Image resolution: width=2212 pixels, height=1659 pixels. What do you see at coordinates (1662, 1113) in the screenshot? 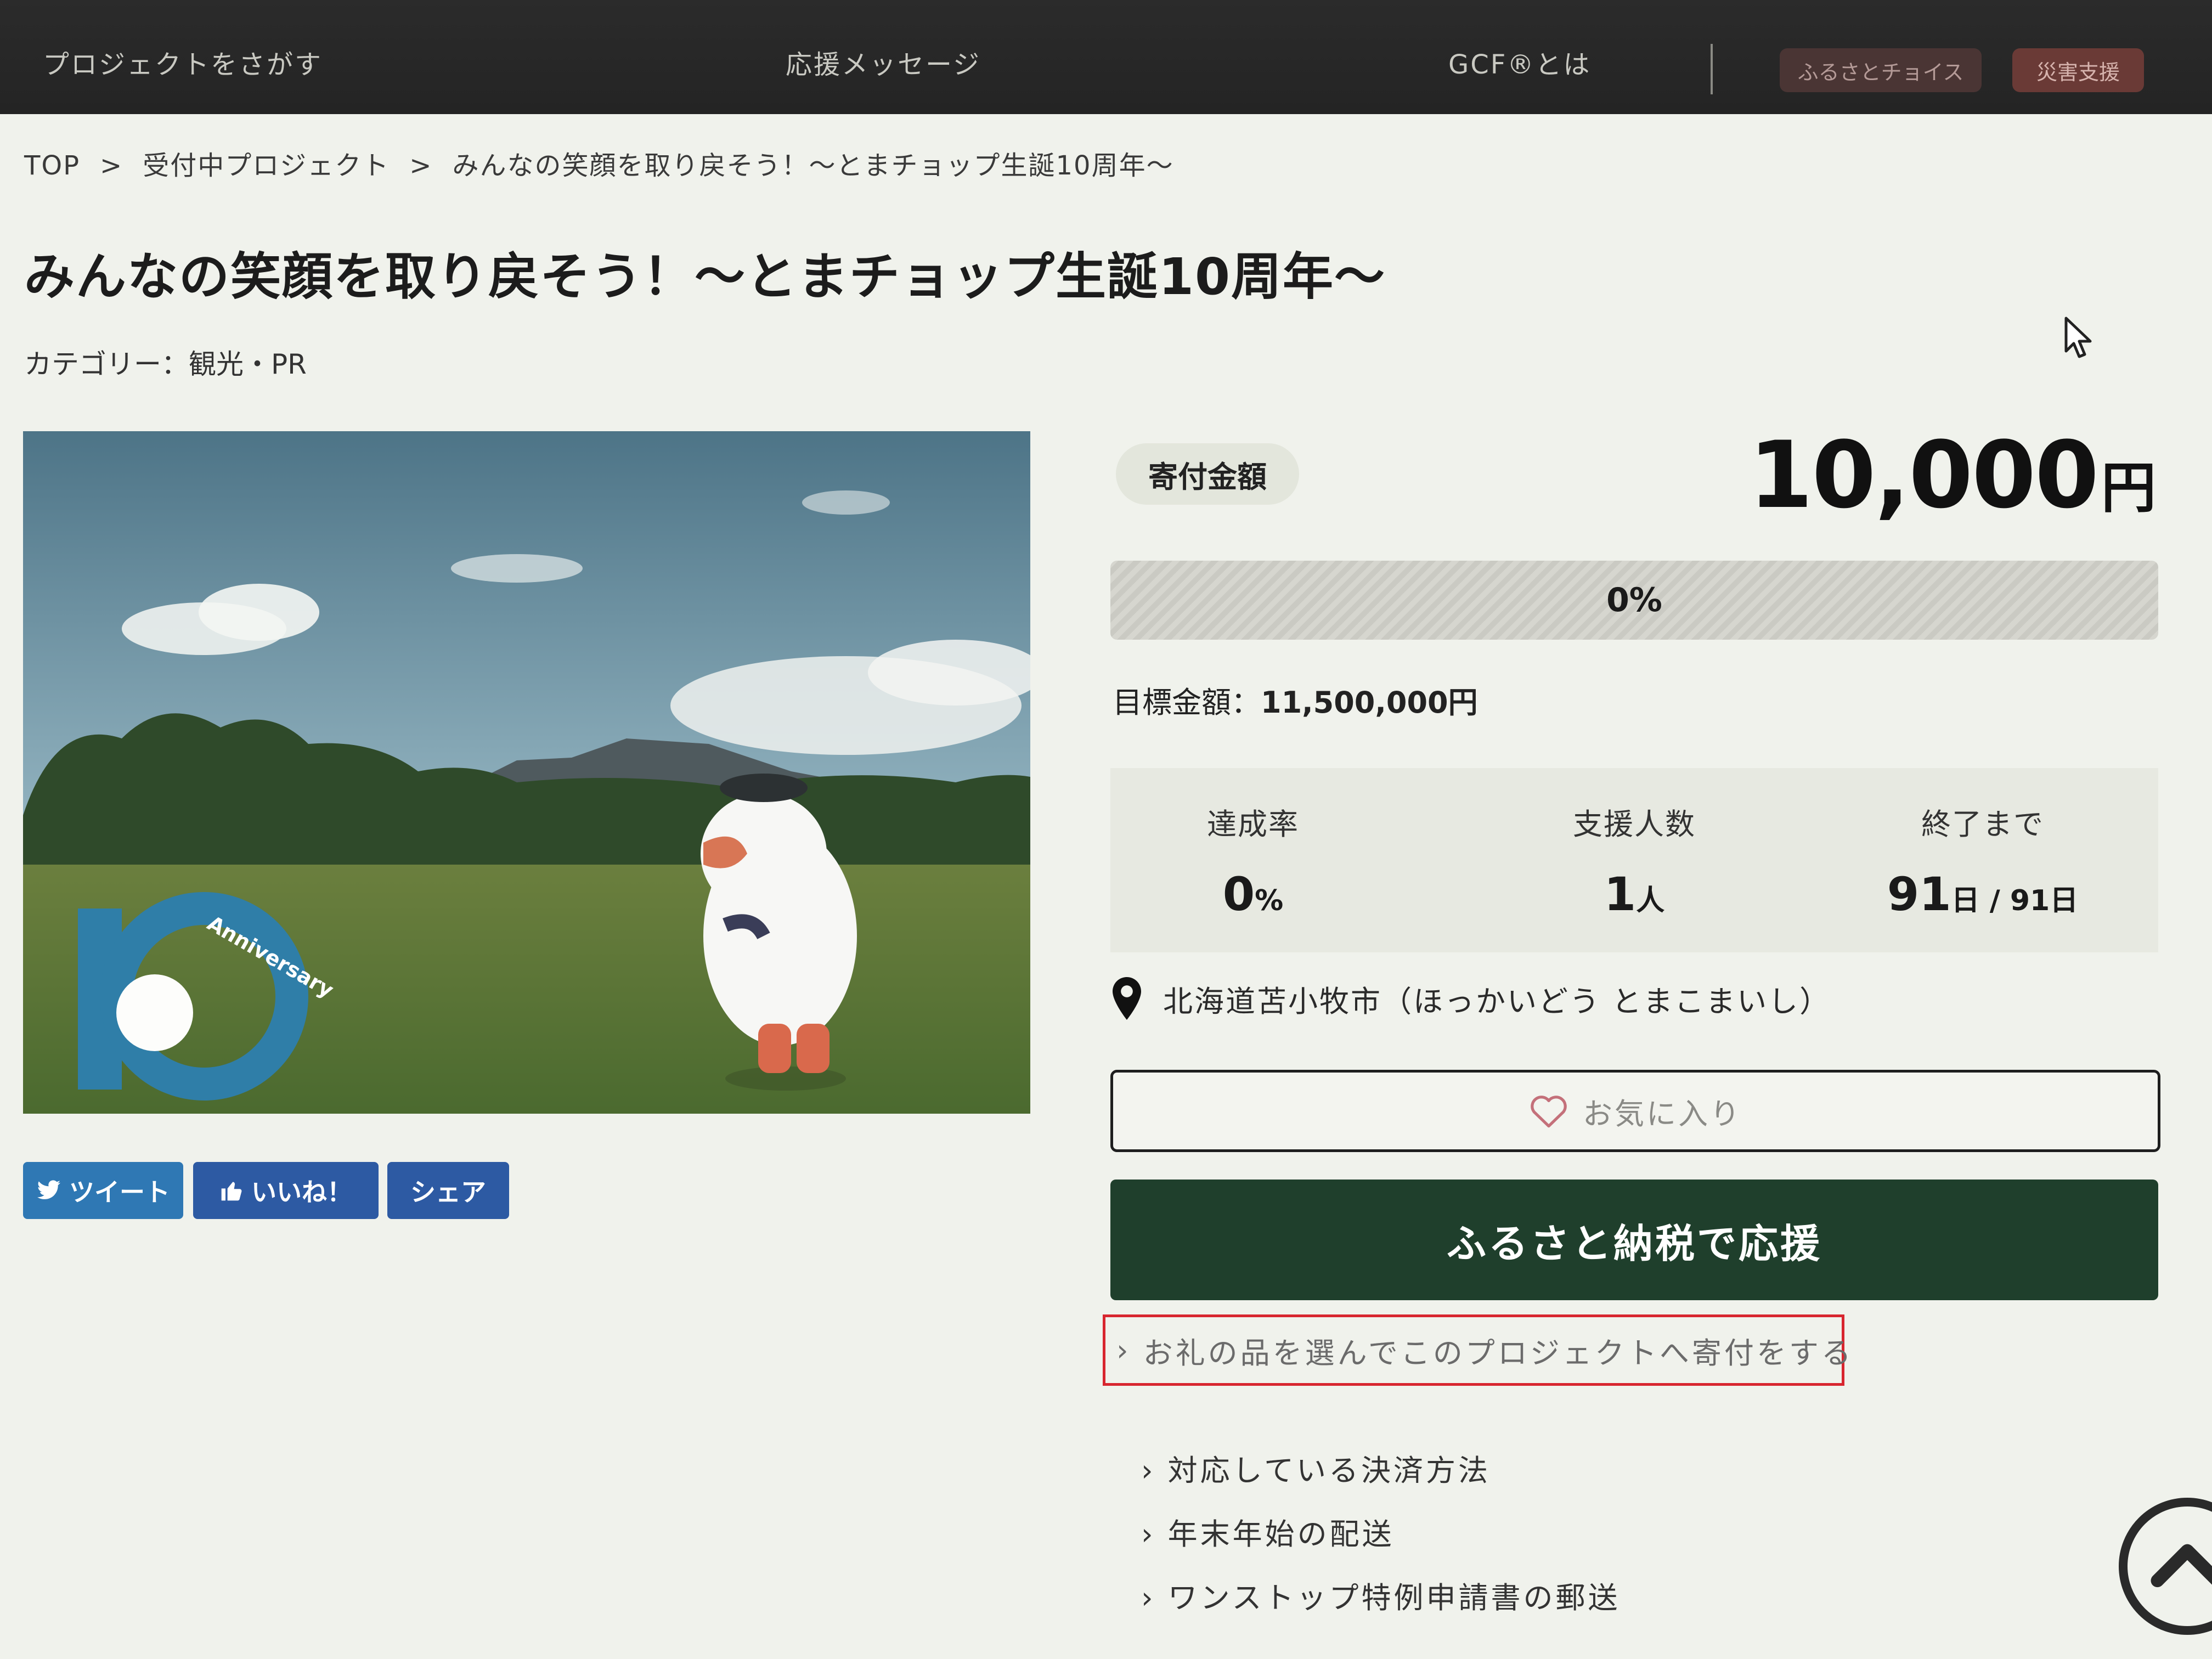
I see `favorite-label: お気に入り` at bounding box center [1662, 1113].